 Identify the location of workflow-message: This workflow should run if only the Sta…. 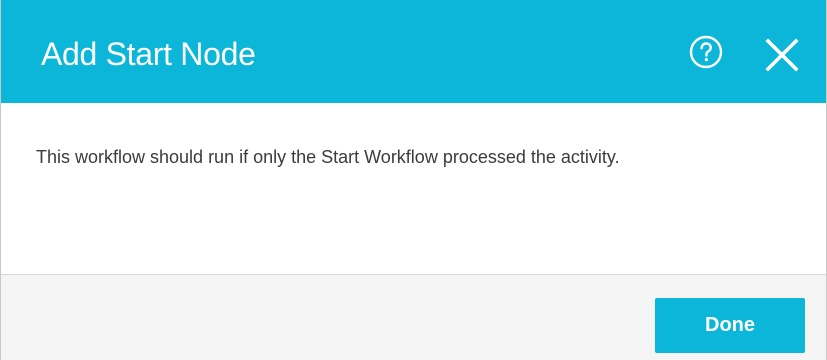
(328, 157).